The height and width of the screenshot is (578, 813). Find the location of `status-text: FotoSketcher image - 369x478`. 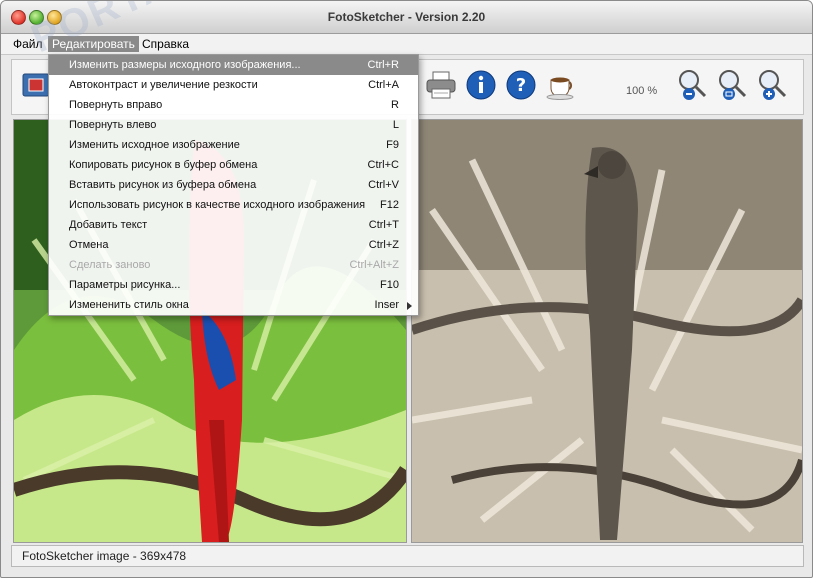

status-text: FotoSketcher image - 369x478 is located at coordinates (104, 556).